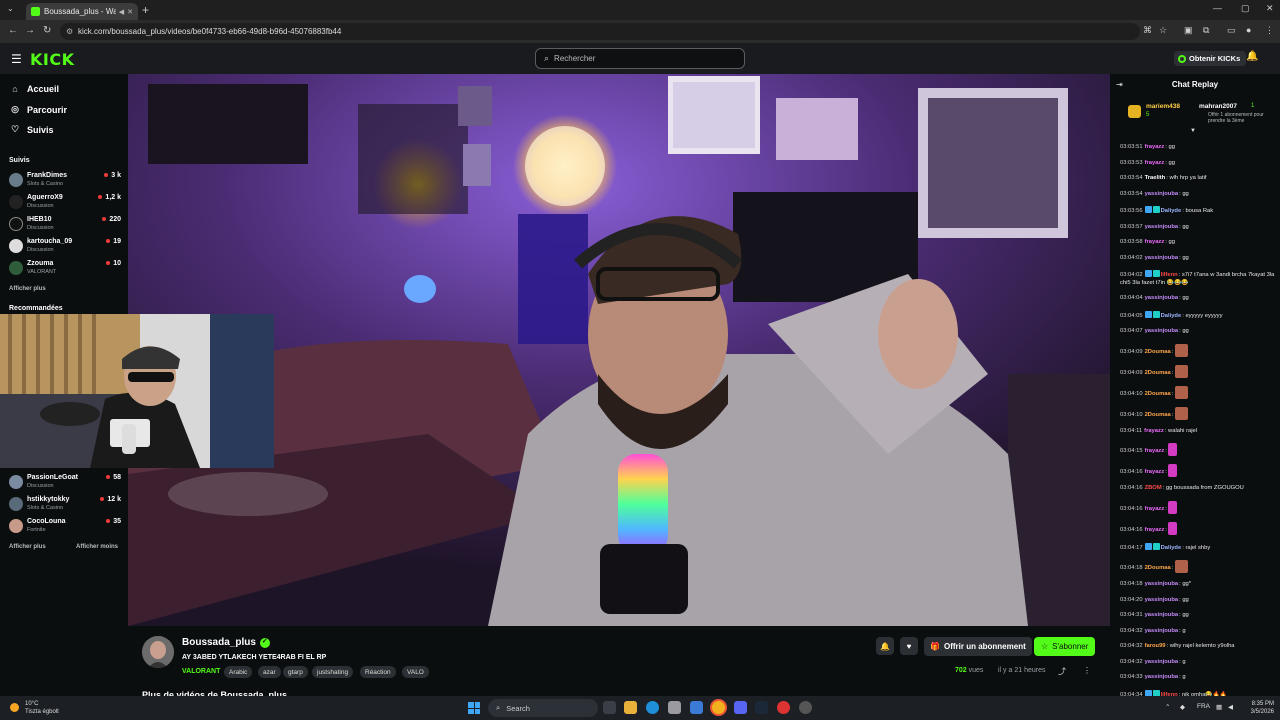 The width and height of the screenshot is (1280, 720). What do you see at coordinates (1087, 670) in the screenshot?
I see `more-options-icon: ⋮` at bounding box center [1087, 670].